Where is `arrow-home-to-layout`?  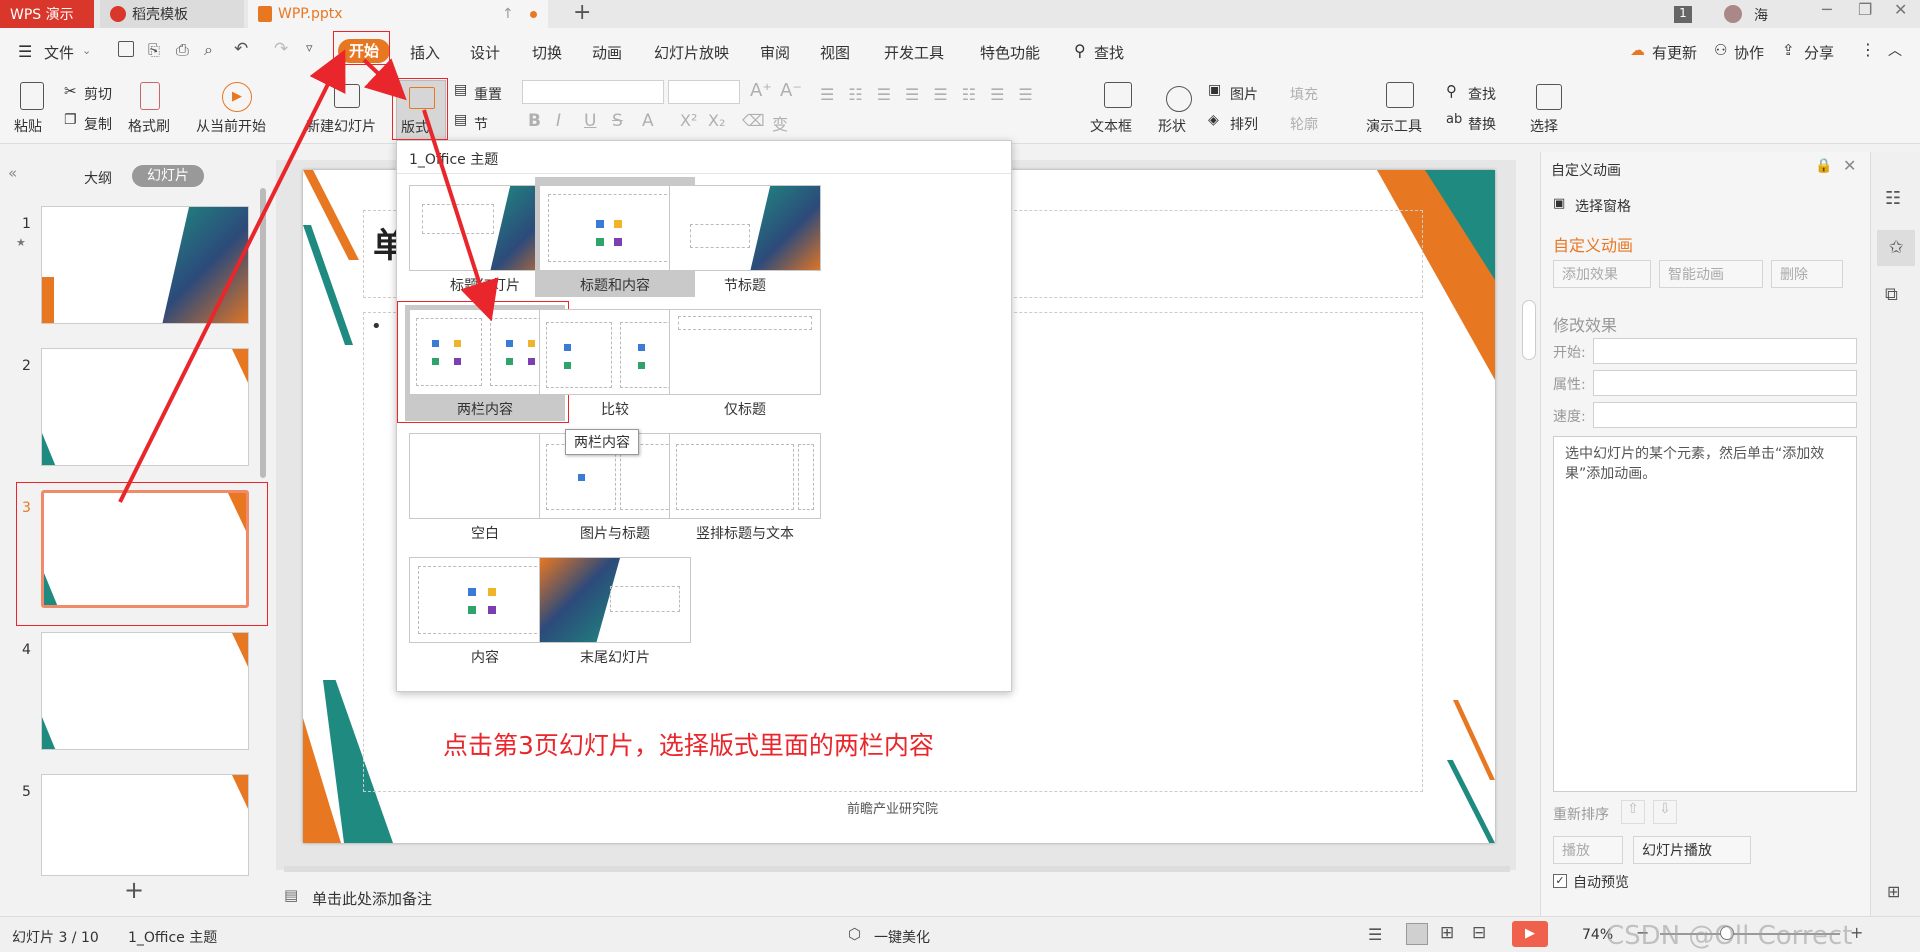
arrow-home-to-layout is located at coordinates (384, 79).